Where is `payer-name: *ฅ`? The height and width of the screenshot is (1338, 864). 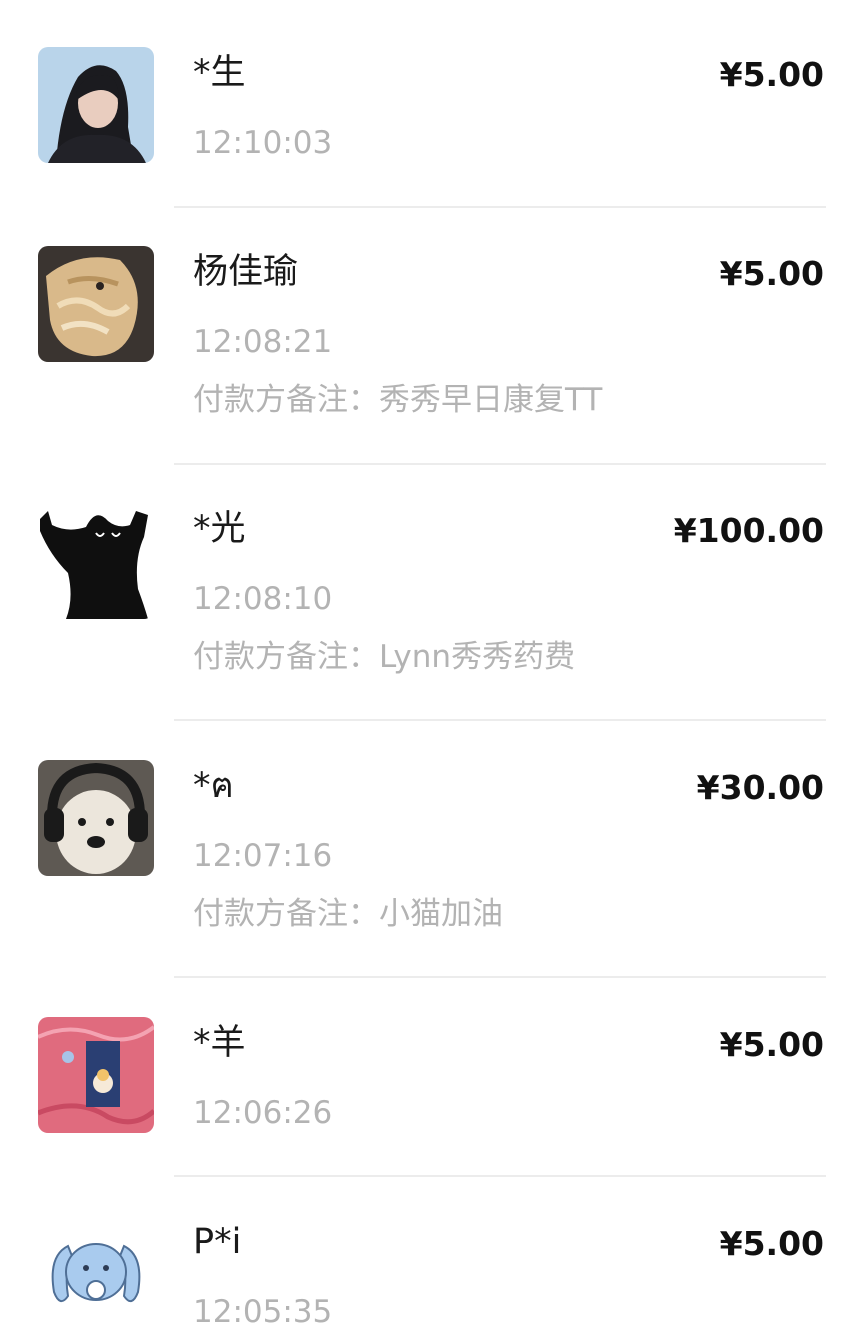
payer-name: *ฅ is located at coordinates (213, 786).